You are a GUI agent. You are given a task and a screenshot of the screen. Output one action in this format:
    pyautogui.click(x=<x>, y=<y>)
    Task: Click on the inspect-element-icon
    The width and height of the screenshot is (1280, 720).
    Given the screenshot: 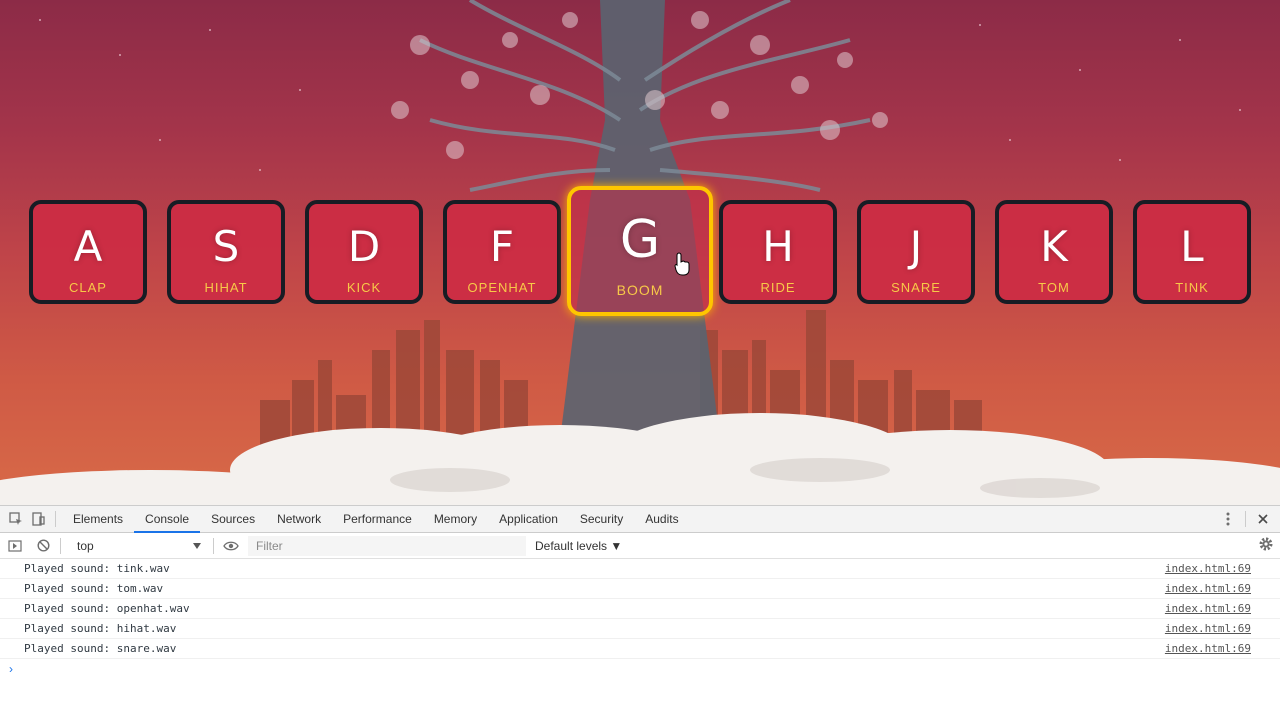 What is the action you would take?
    pyautogui.click(x=16, y=519)
    